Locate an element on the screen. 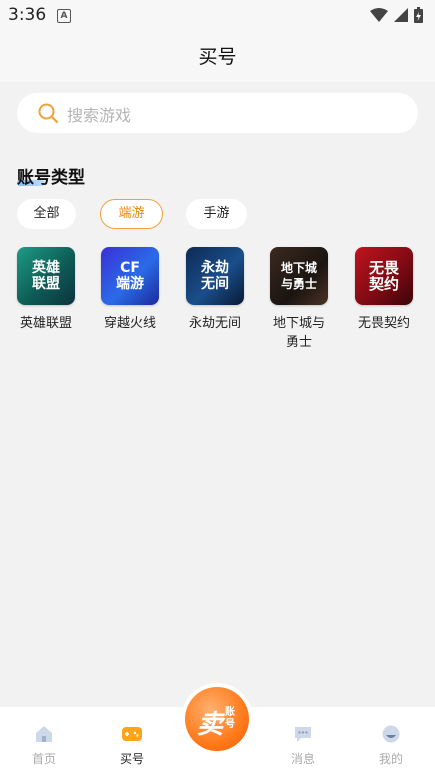 The height and width of the screenshot is (775, 435). profile-icon is located at coordinates (391, 734).